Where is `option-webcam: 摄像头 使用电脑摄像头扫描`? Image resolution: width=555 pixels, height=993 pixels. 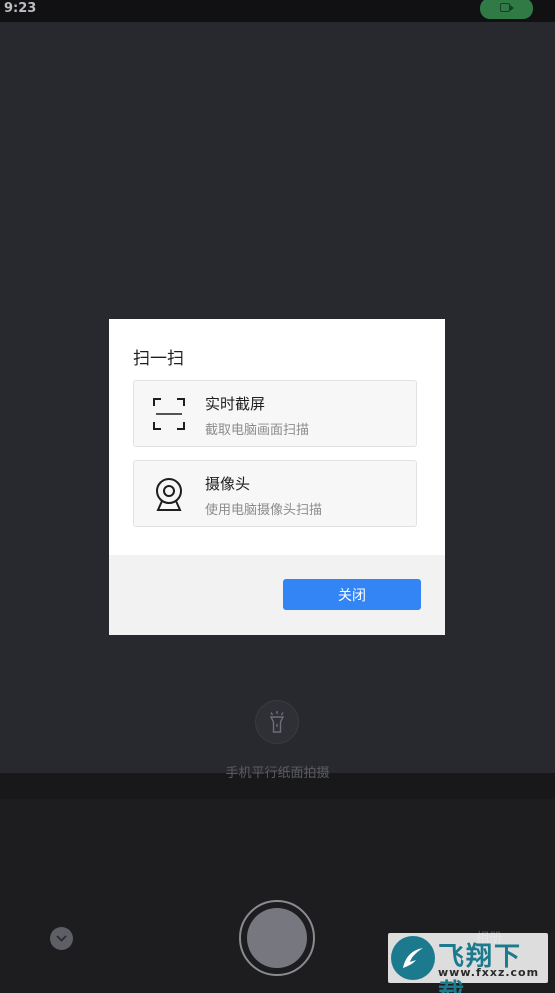 option-webcam: 摄像头 使用电脑摄像头扫描 is located at coordinates (275, 493).